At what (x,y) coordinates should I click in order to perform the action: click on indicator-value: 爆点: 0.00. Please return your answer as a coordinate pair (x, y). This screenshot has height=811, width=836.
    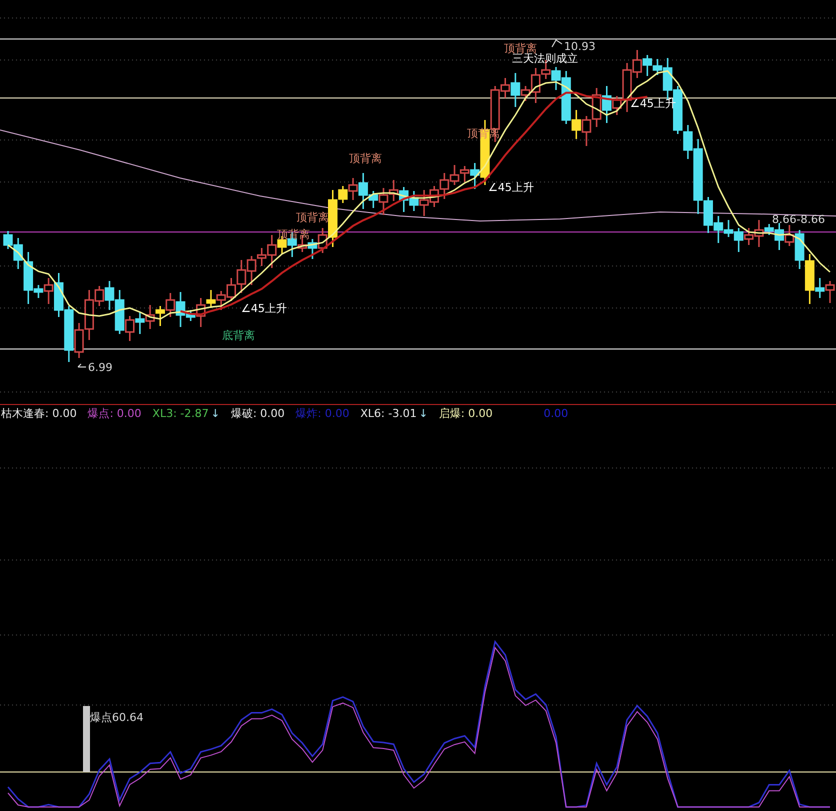
    Looking at the image, I should click on (115, 413).